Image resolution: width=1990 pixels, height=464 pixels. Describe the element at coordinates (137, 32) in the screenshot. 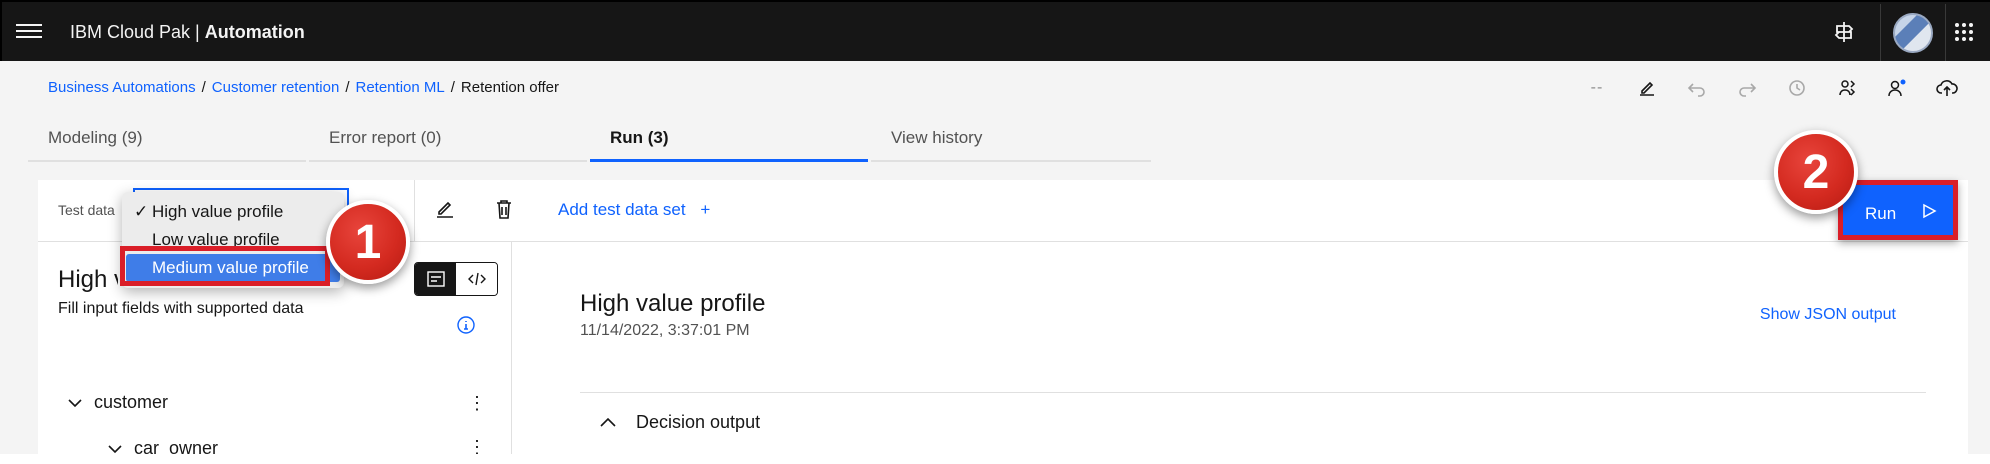

I see `brand-prefix: IBM Cloud Pak |` at that location.